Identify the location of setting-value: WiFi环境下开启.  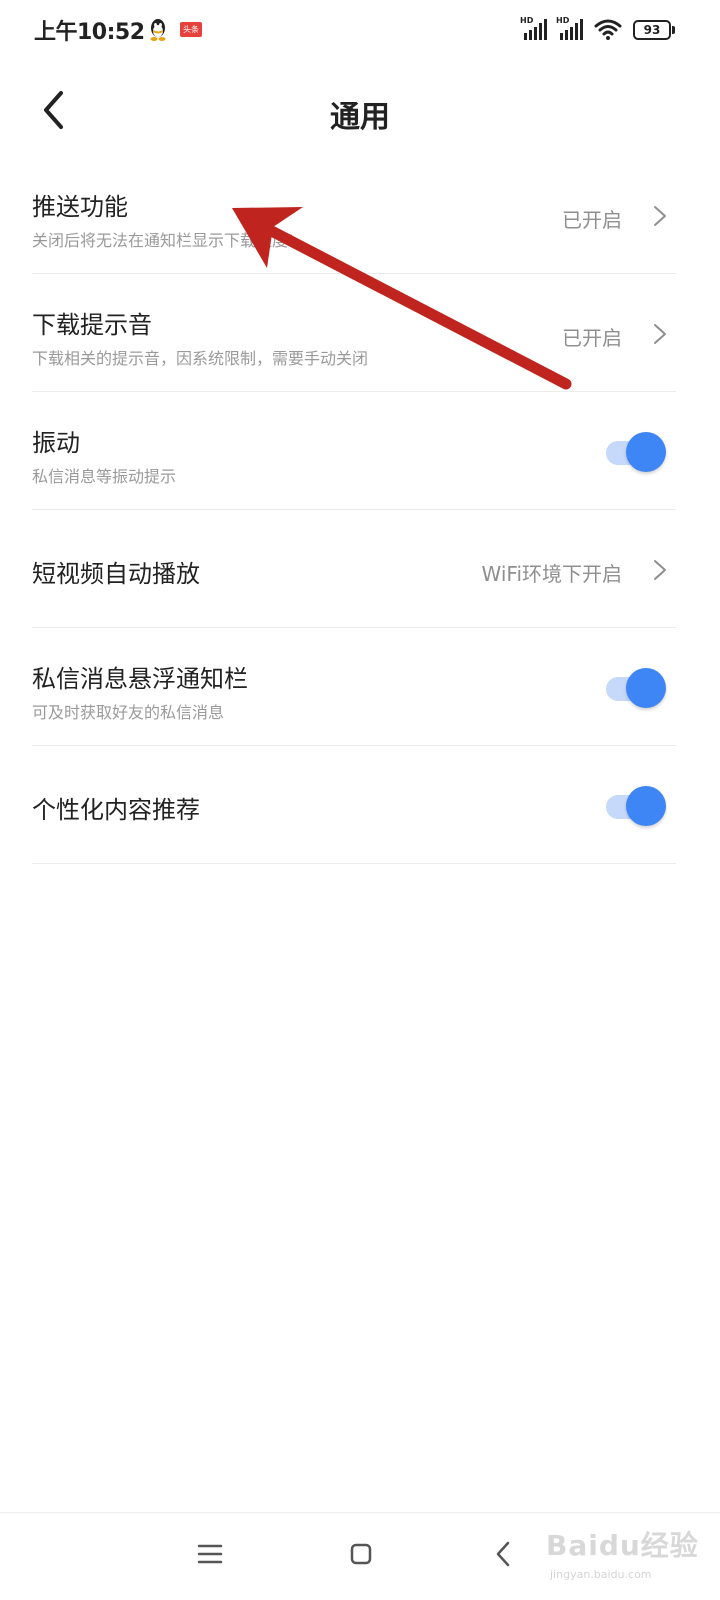
(552, 574).